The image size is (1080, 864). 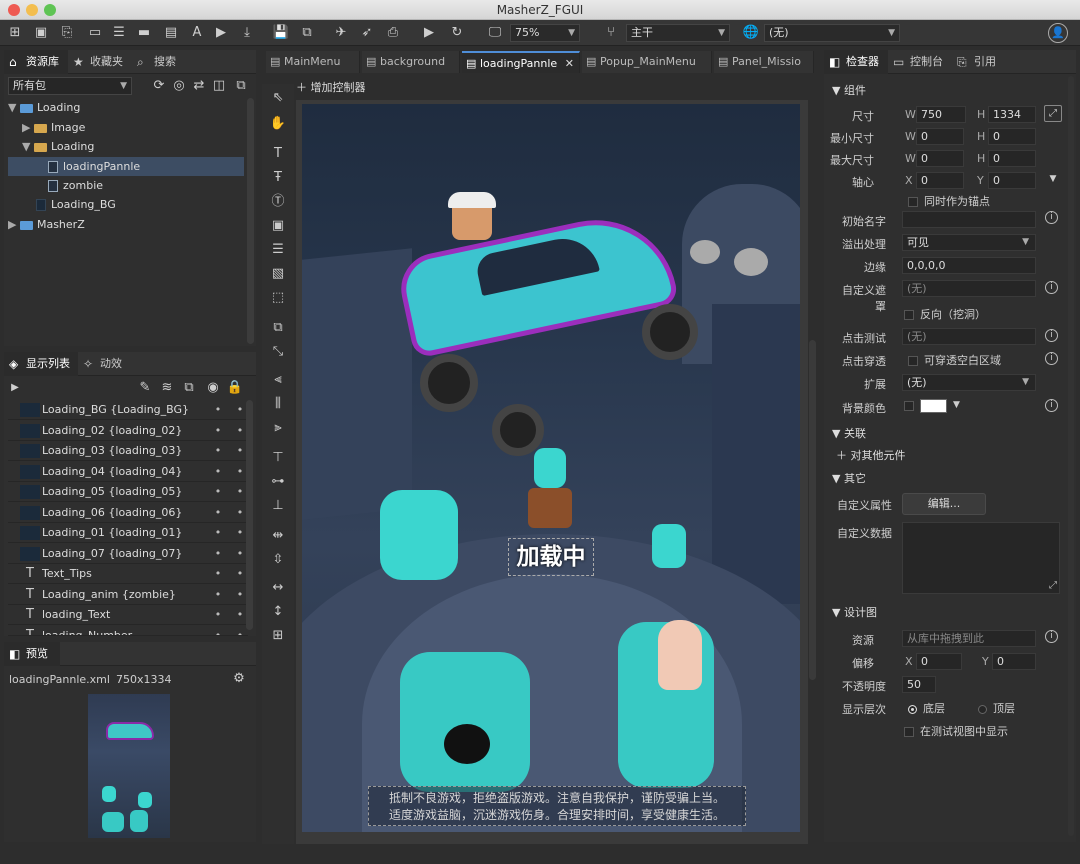 I want to click on same-height-icon: ↕, so click(x=278, y=612).